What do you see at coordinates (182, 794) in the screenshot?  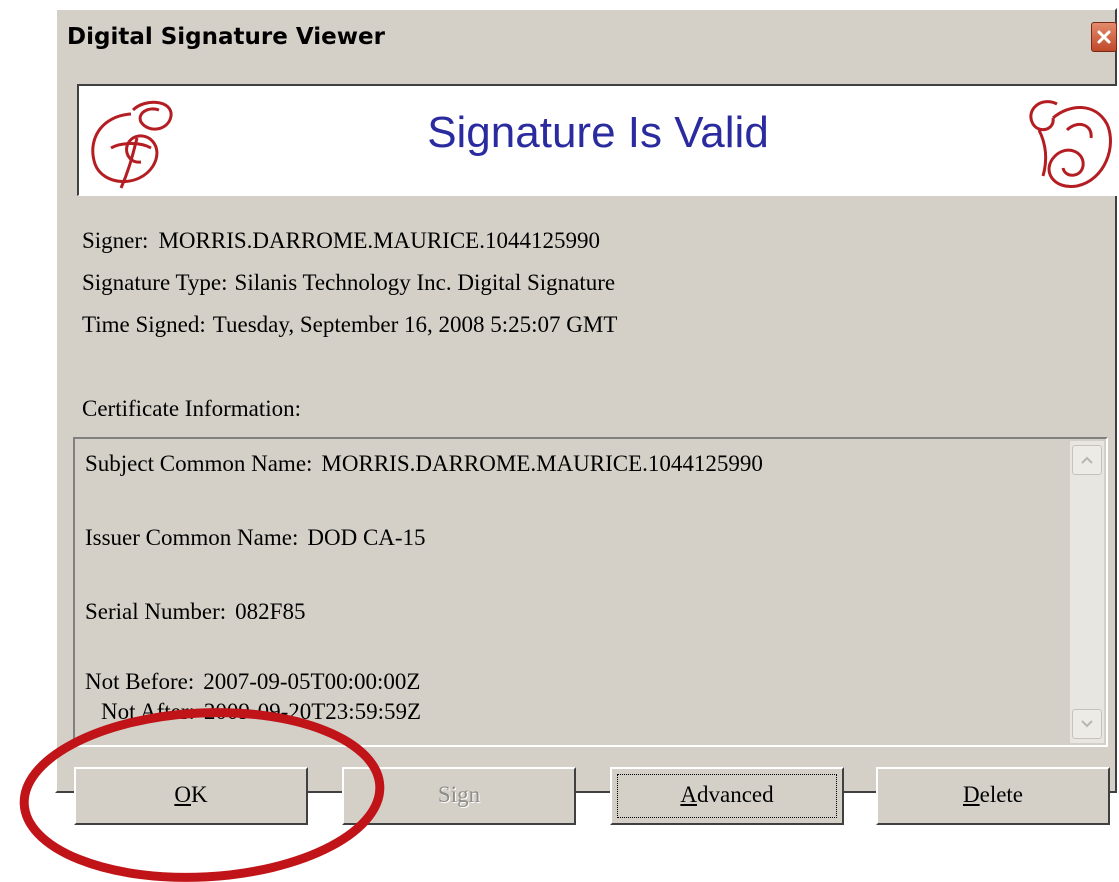 I see `ok-mnemonic: O` at bounding box center [182, 794].